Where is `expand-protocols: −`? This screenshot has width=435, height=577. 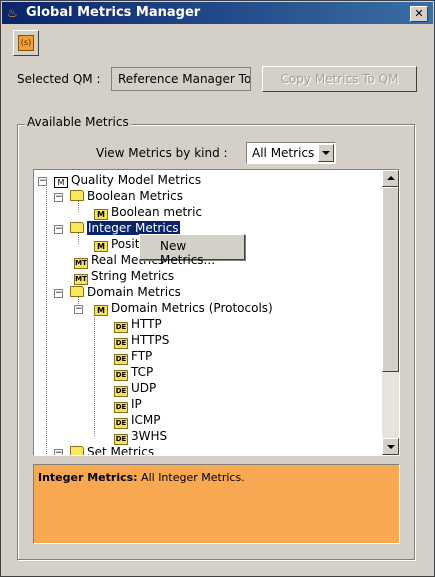 expand-protocols: − is located at coordinates (78, 309).